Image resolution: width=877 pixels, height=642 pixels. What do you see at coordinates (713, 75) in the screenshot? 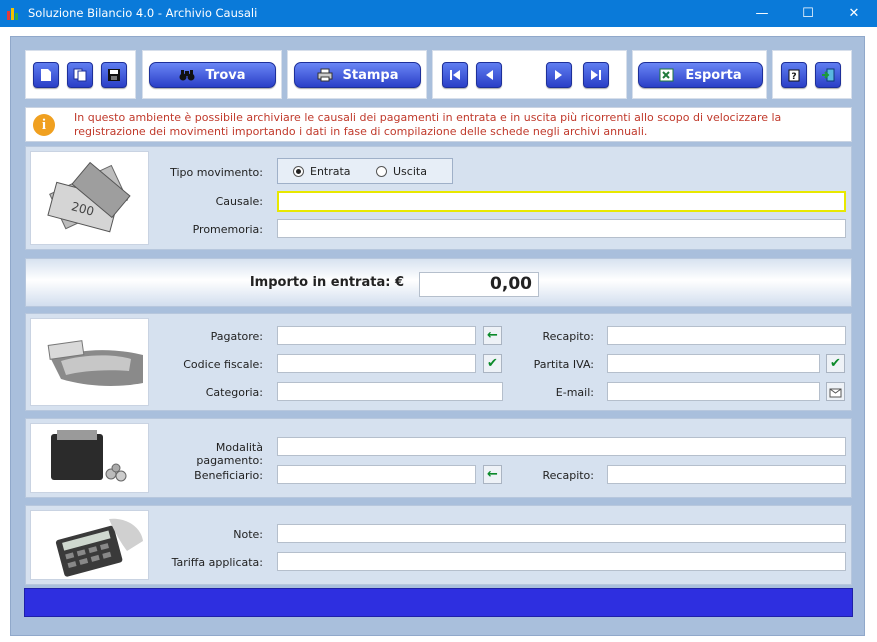
I see `export-label: Esporta` at bounding box center [713, 75].